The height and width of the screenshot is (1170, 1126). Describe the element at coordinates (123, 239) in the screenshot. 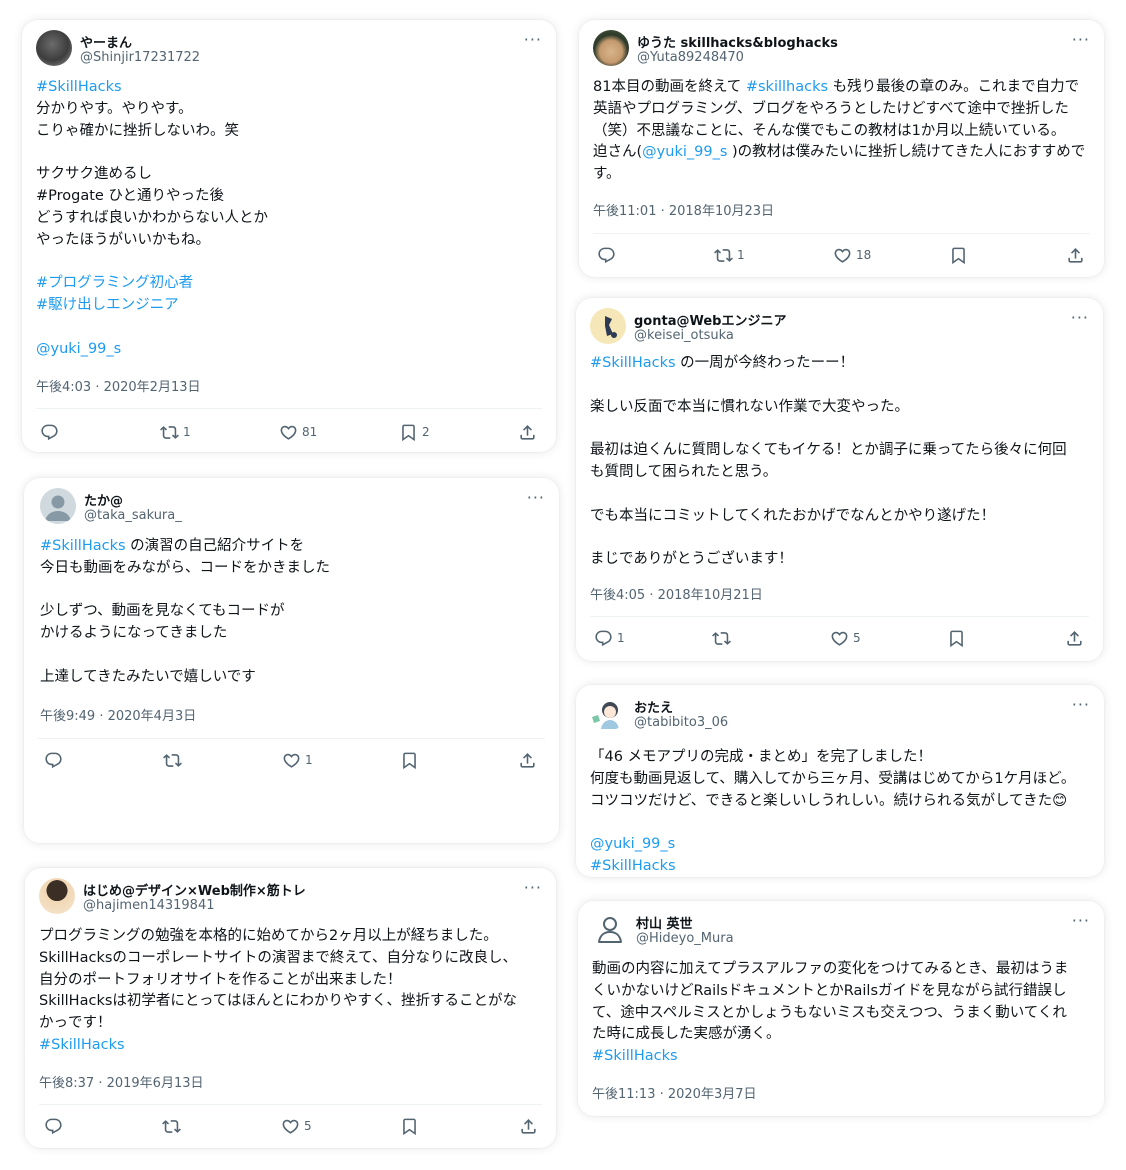

I see `tweet-line: やったほうがいいかもね。` at that location.